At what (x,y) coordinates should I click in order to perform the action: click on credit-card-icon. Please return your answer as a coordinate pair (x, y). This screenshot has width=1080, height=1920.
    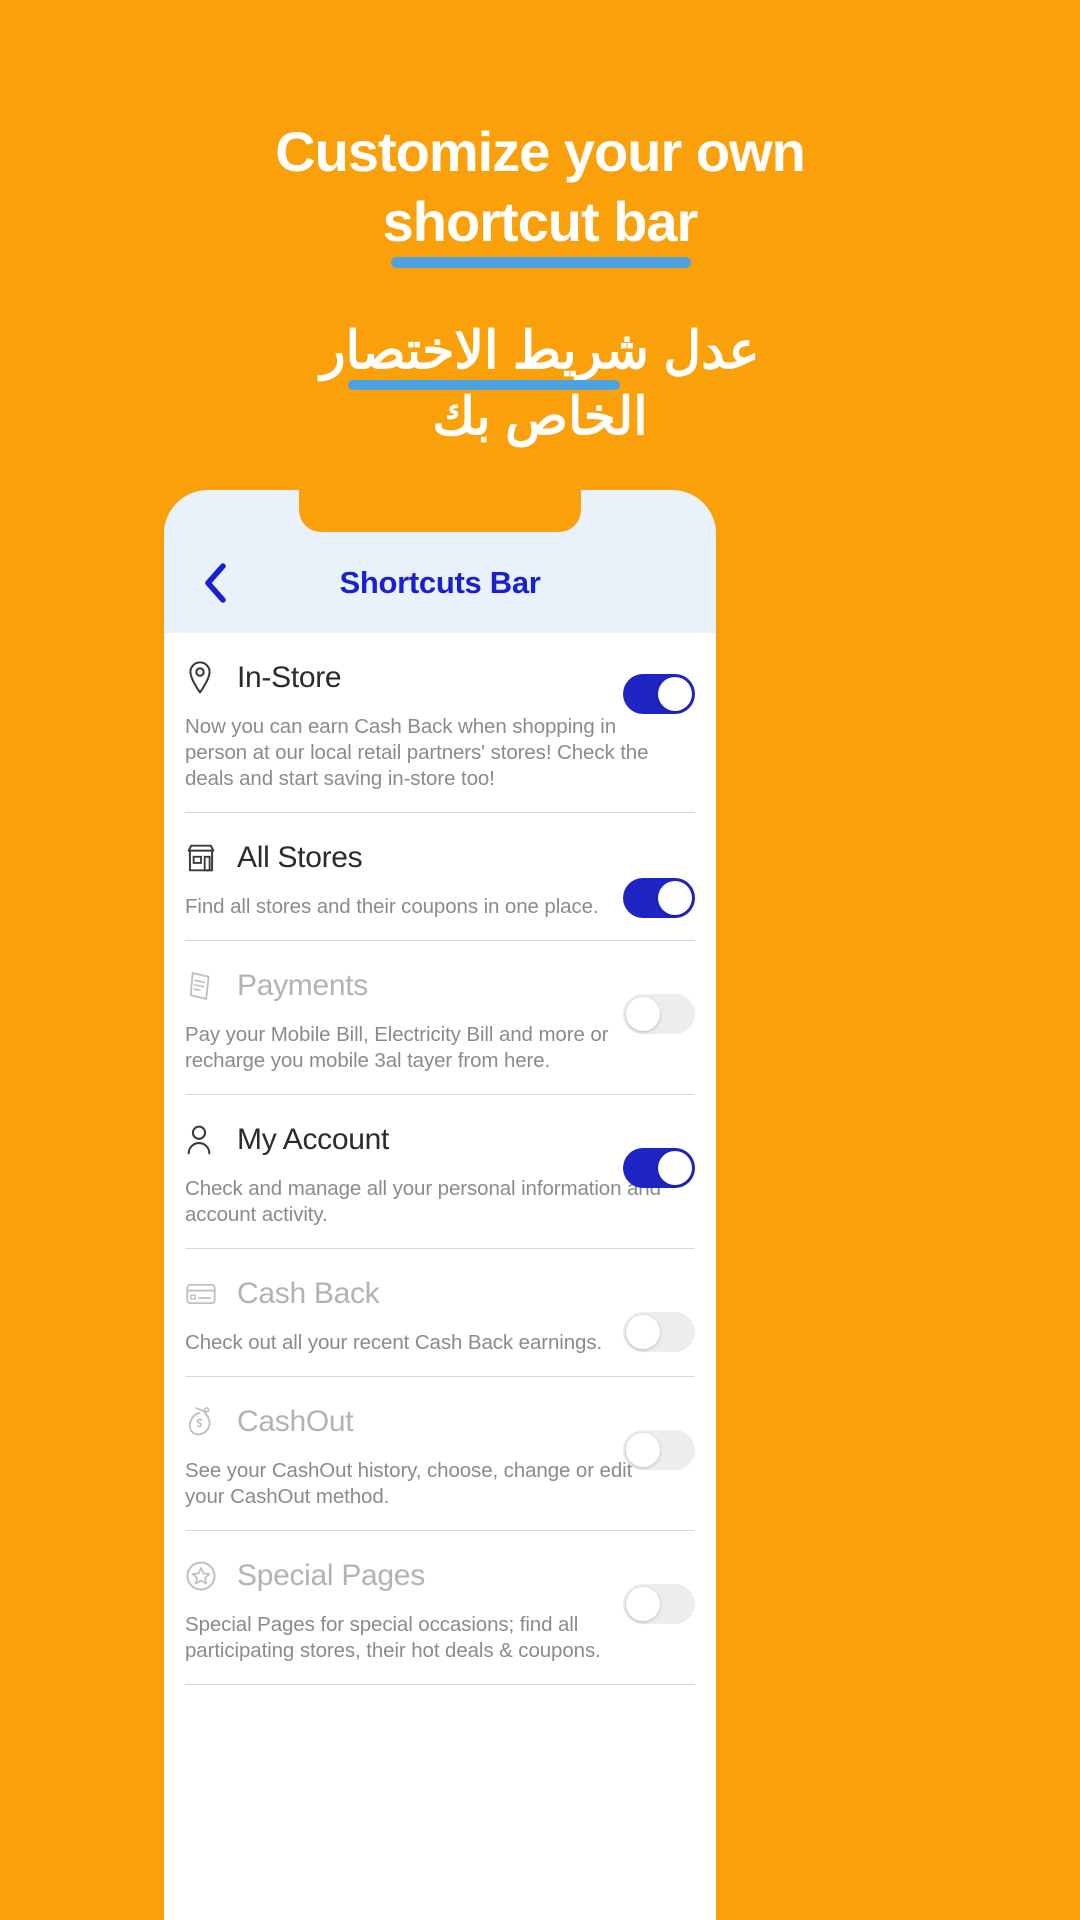
    Looking at the image, I should click on (208, 1294).